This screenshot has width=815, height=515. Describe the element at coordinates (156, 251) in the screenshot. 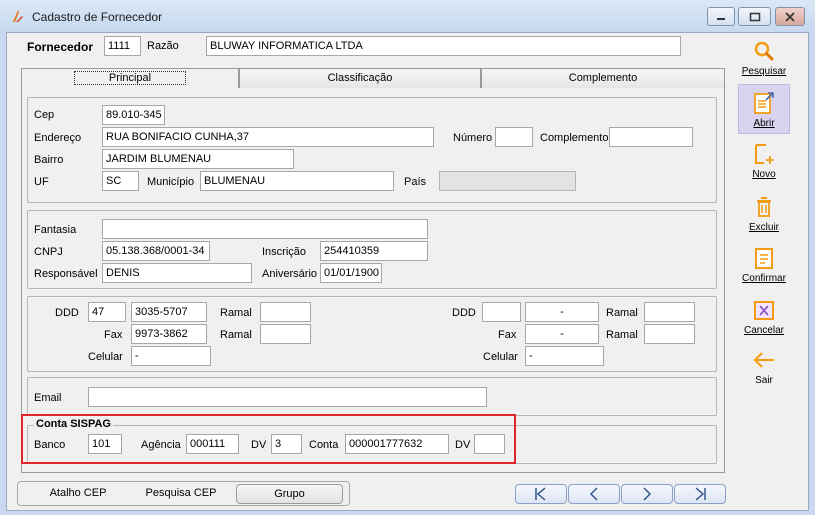

I see `cnpj-field: 05.138.368/0001-34` at that location.